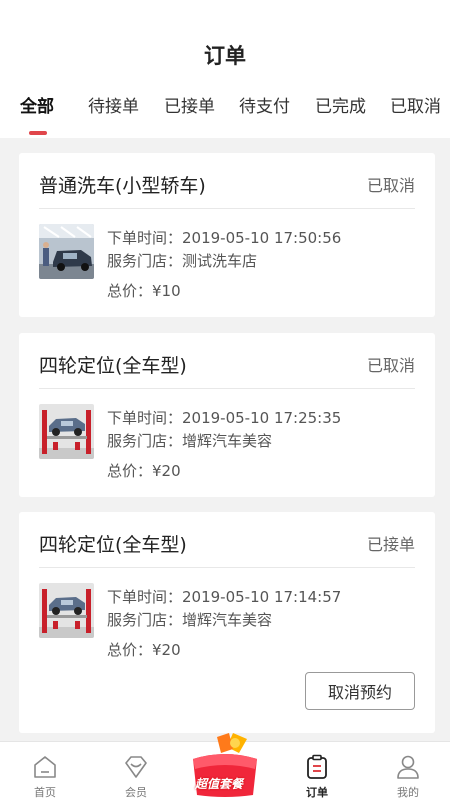 The height and width of the screenshot is (800, 450). I want to click on nav-item-home: 首页, so click(45, 771).